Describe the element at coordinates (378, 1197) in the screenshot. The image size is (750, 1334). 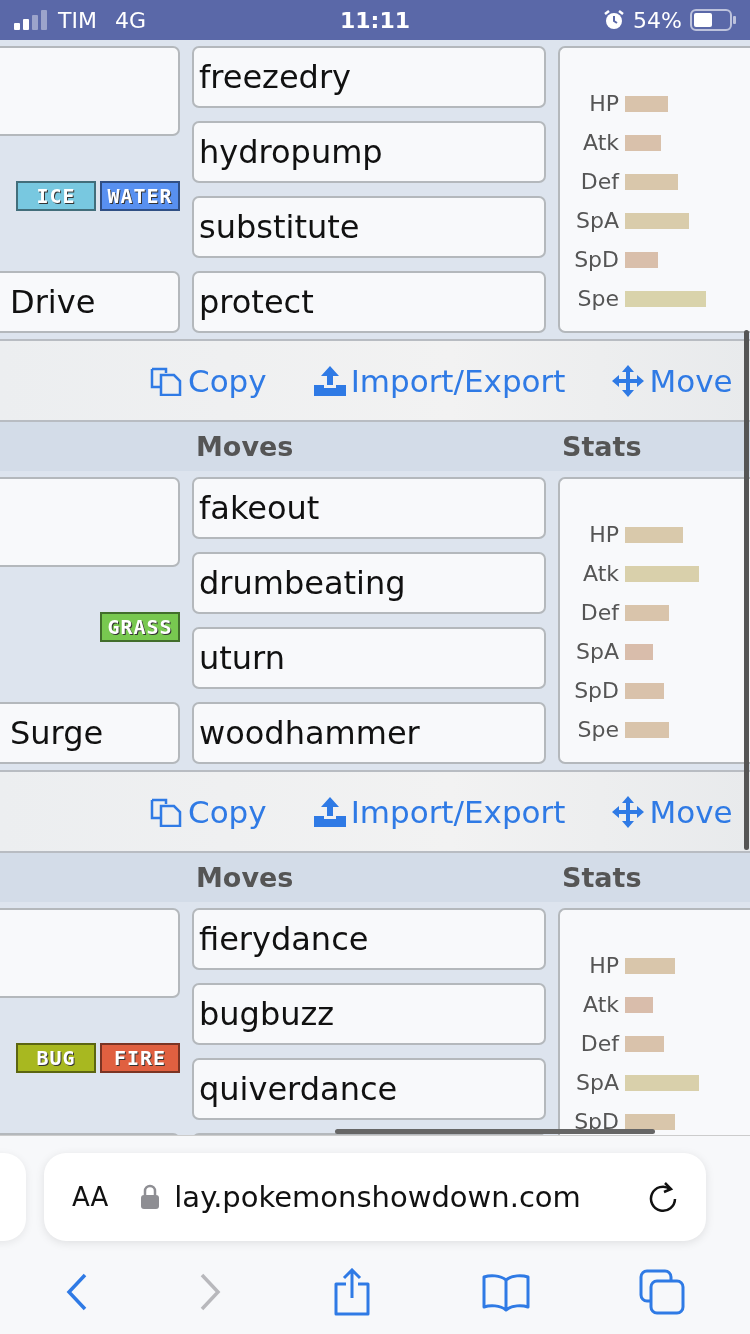
I see `url-text: lay.pokemonshowdown.com` at that location.